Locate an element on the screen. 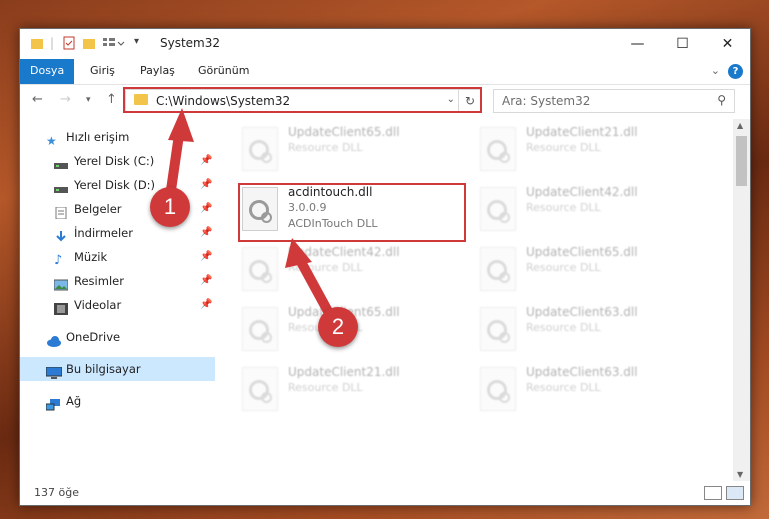  step-1-badge: 1 is located at coordinates (170, 207).